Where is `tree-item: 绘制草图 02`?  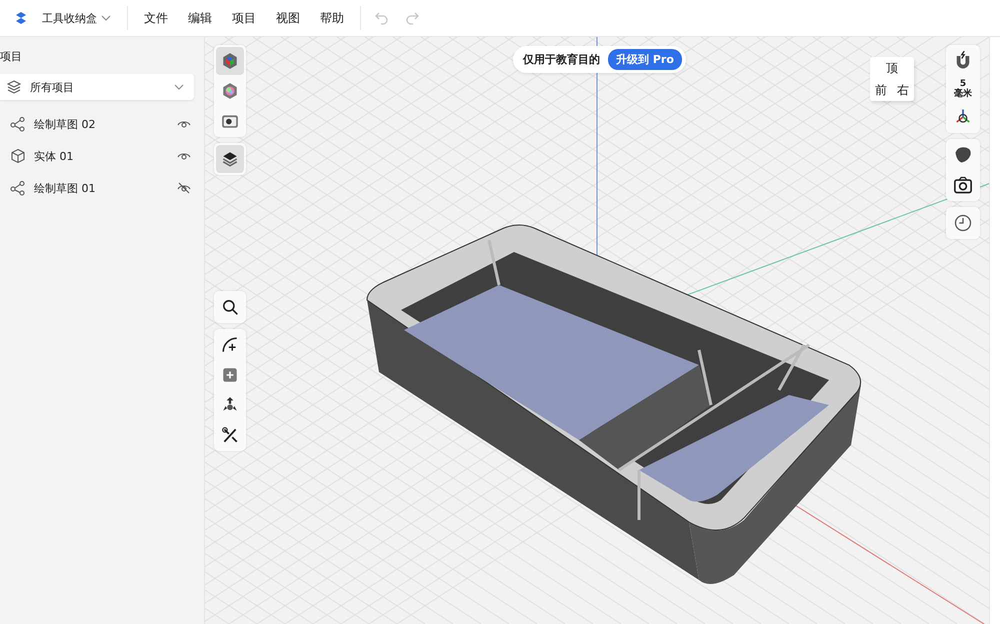 tree-item: 绘制草图 02 is located at coordinates (102, 124).